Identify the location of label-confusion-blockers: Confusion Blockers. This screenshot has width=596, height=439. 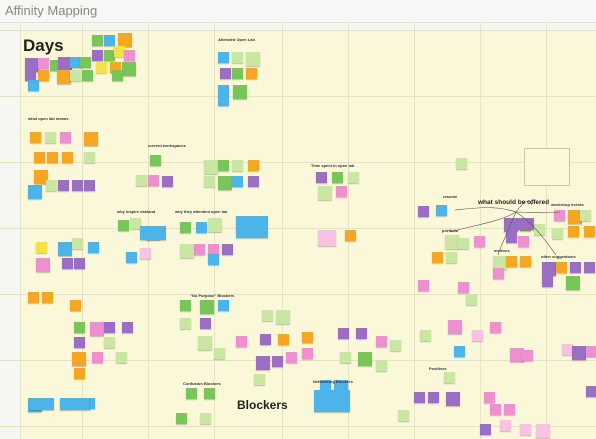
(202, 383).